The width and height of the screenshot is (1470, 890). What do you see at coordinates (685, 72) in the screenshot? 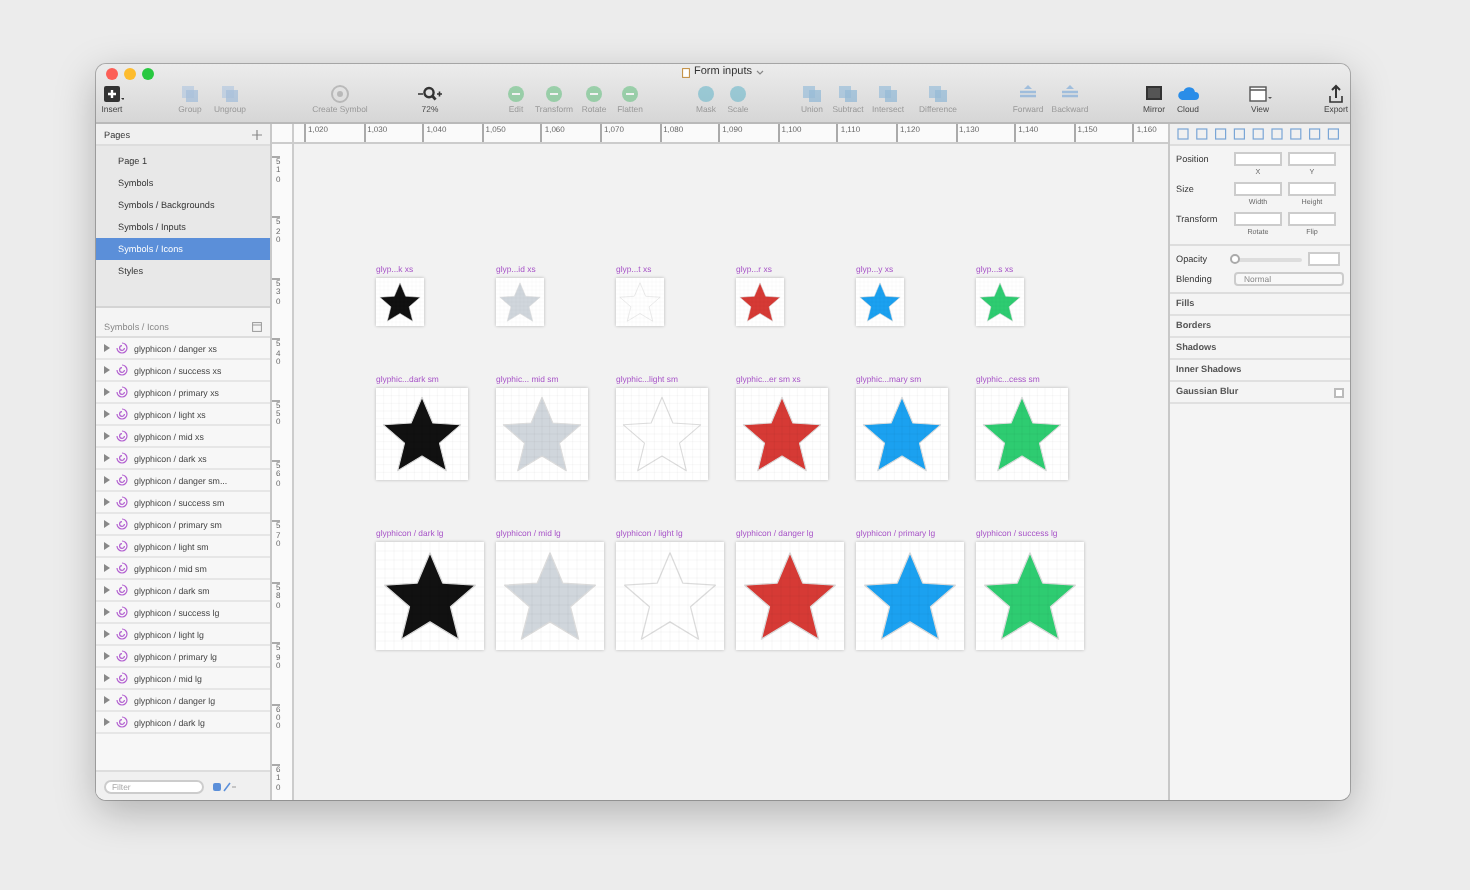
I see `document-icon` at bounding box center [685, 72].